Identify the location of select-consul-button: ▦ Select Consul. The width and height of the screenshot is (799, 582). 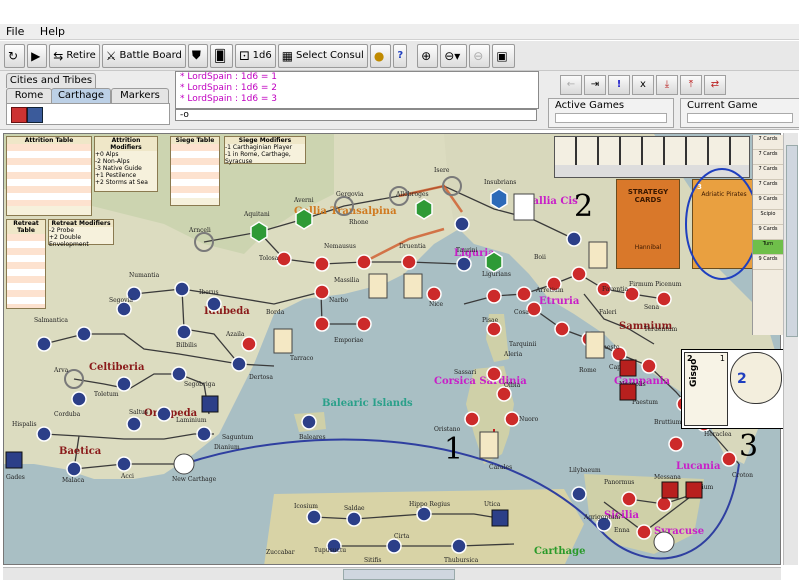
(322, 55).